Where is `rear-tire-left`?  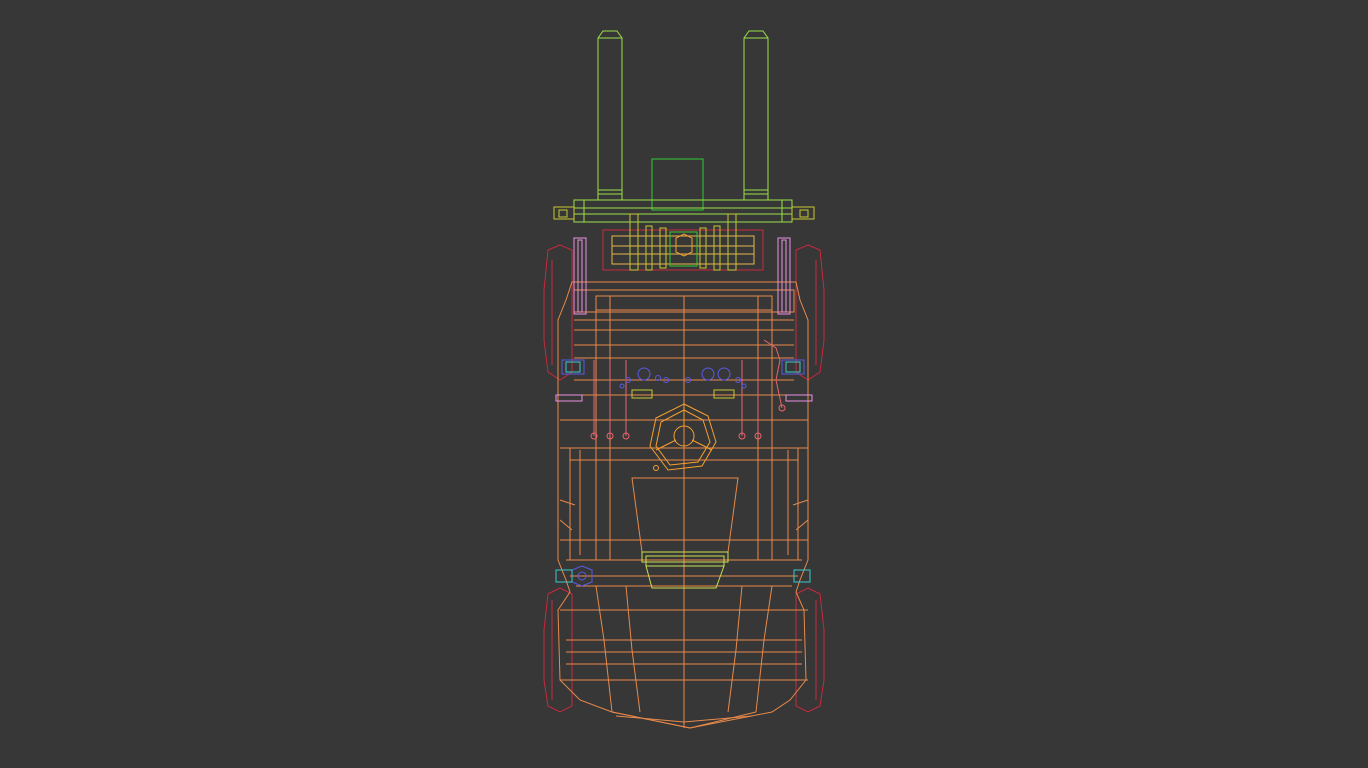 rear-tire-left is located at coordinates (558, 650).